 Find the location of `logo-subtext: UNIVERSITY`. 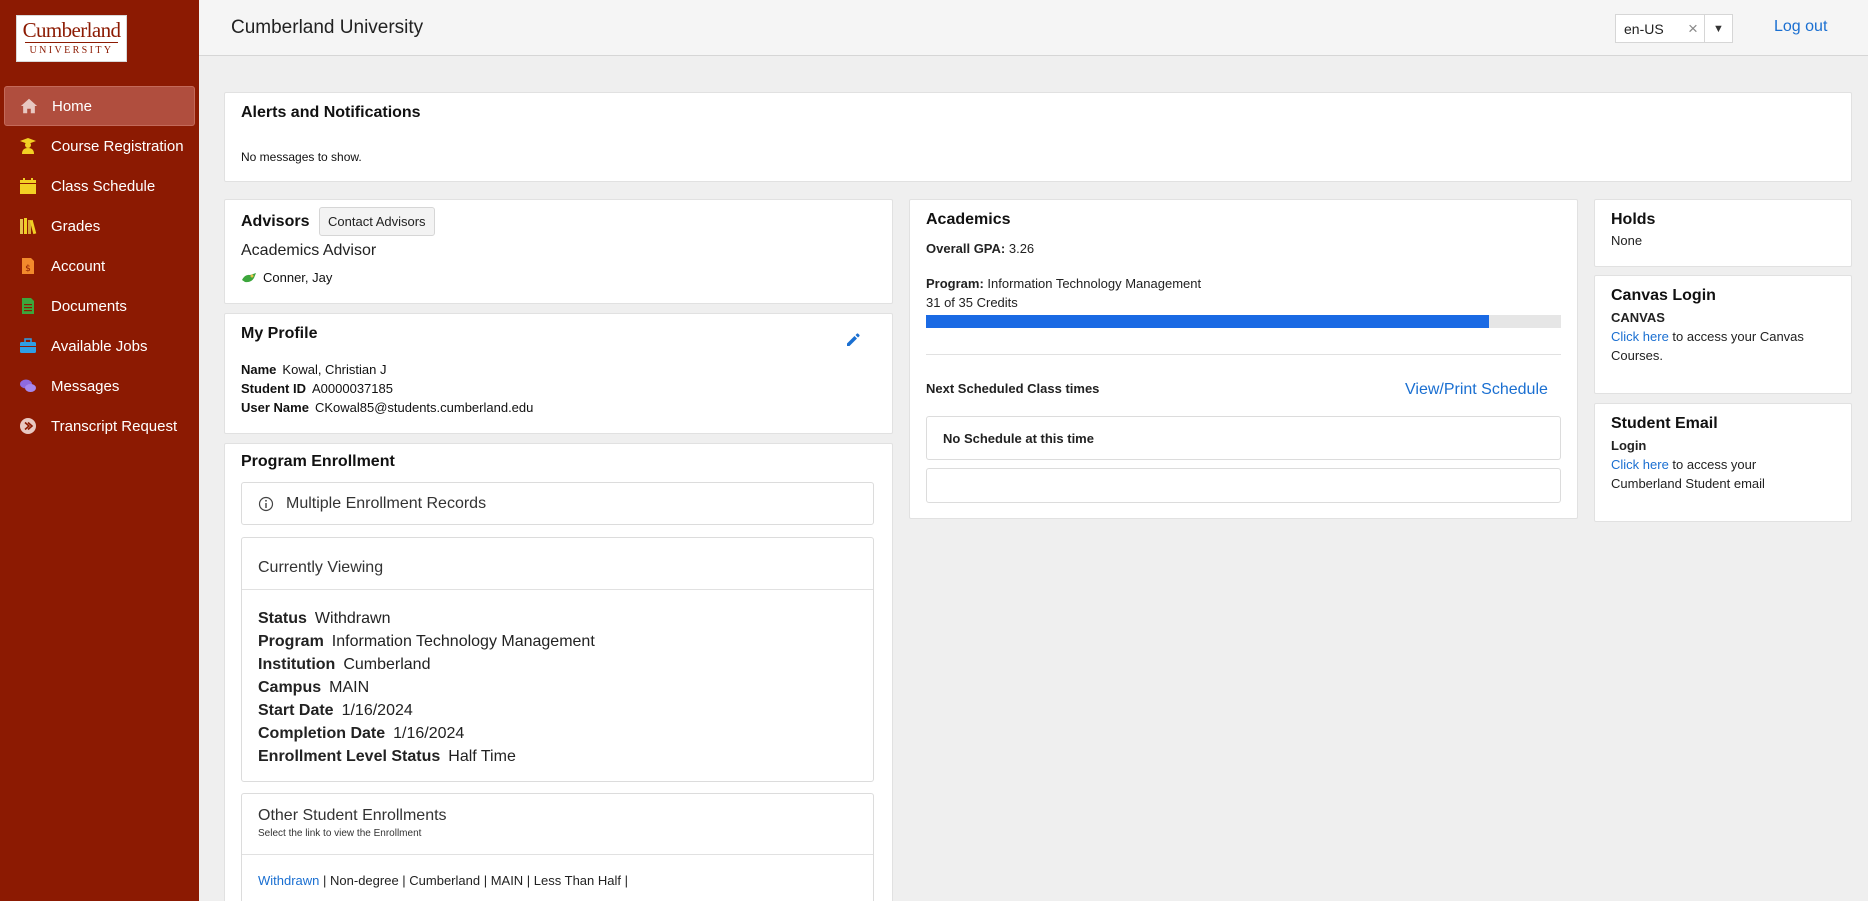

logo-subtext: UNIVERSITY is located at coordinates (71, 50).